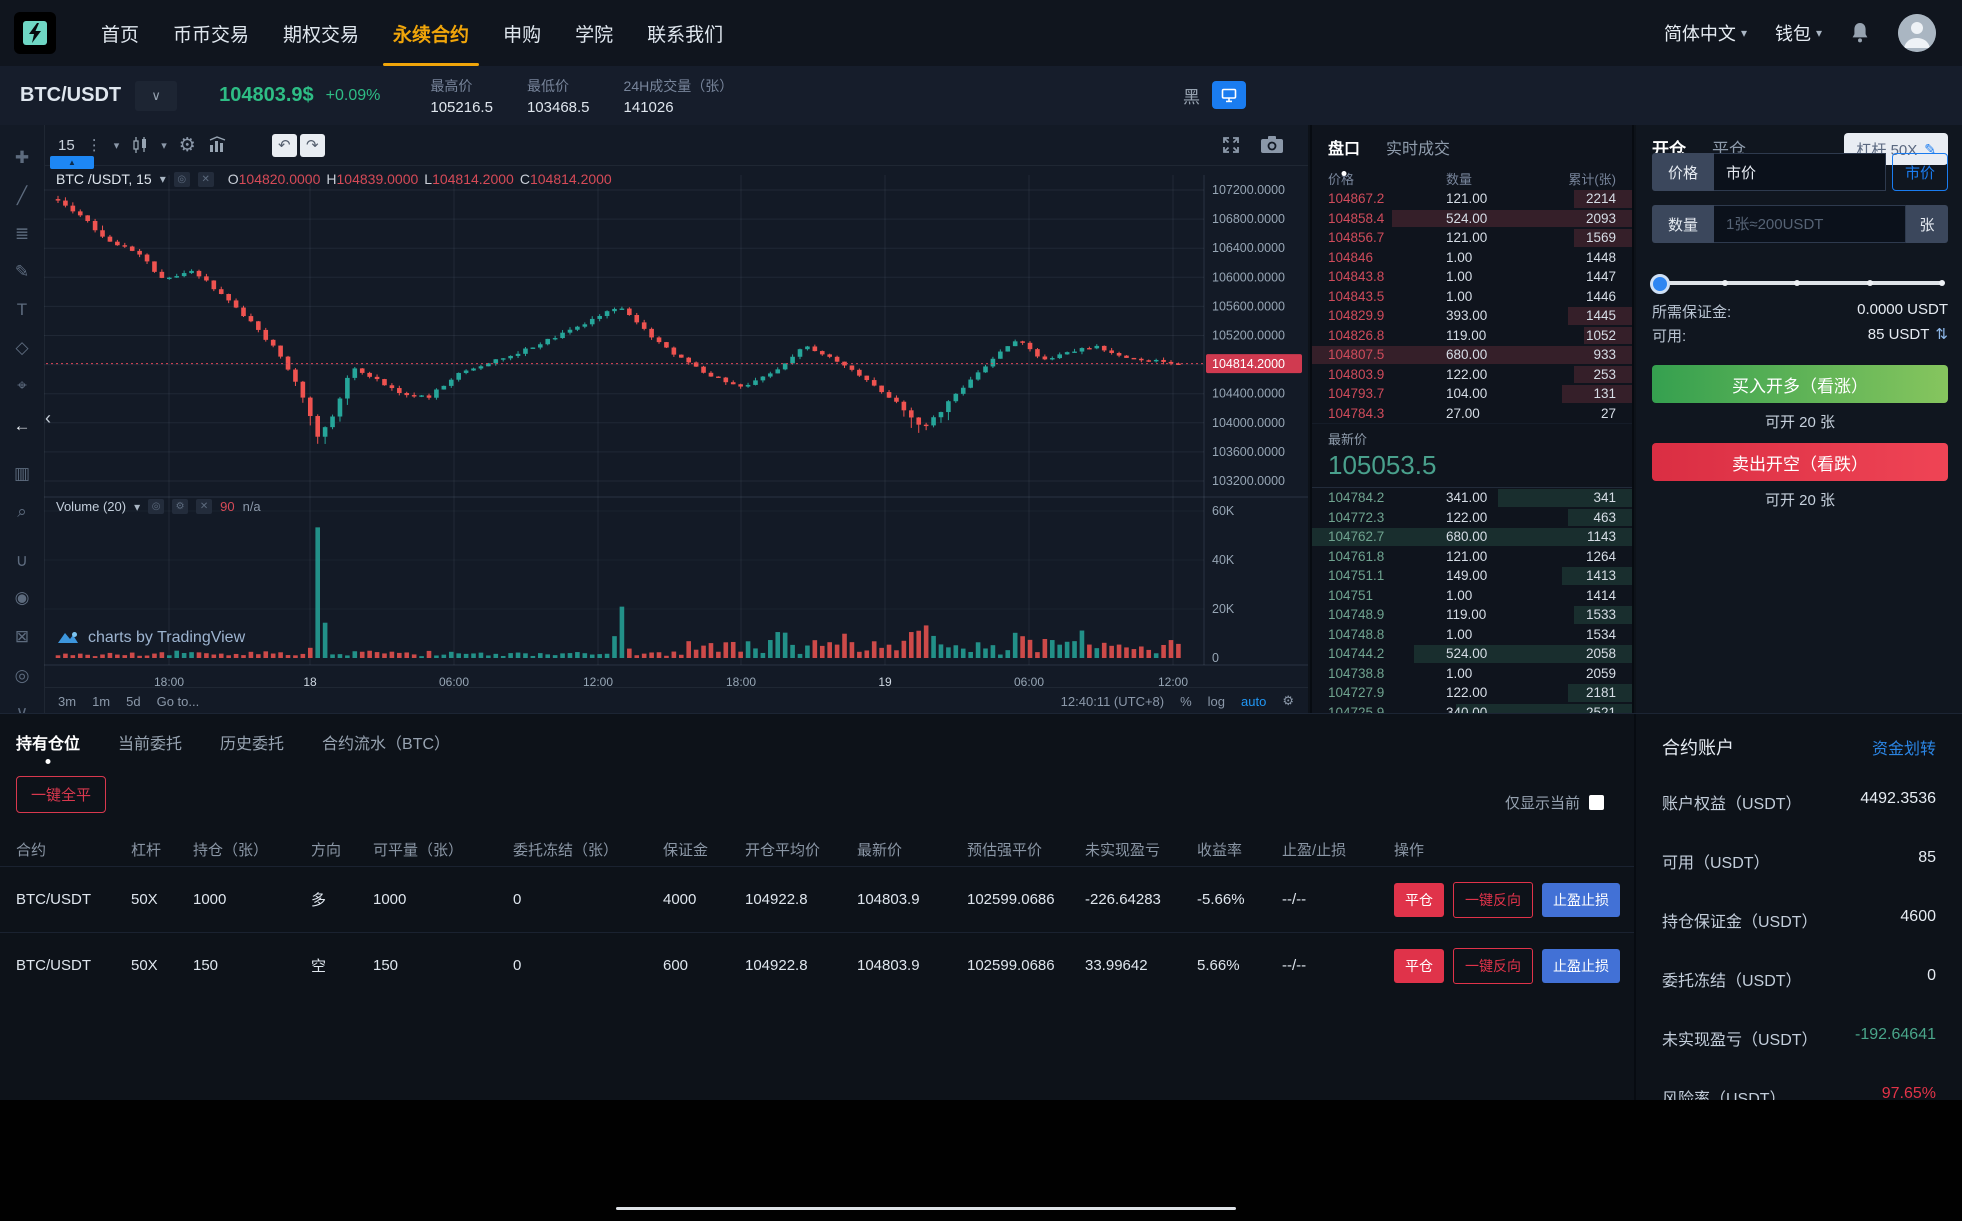 The width and height of the screenshot is (1962, 1221). What do you see at coordinates (252, 742) in the screenshot?
I see `positions-tab-2: 历史委托` at bounding box center [252, 742].